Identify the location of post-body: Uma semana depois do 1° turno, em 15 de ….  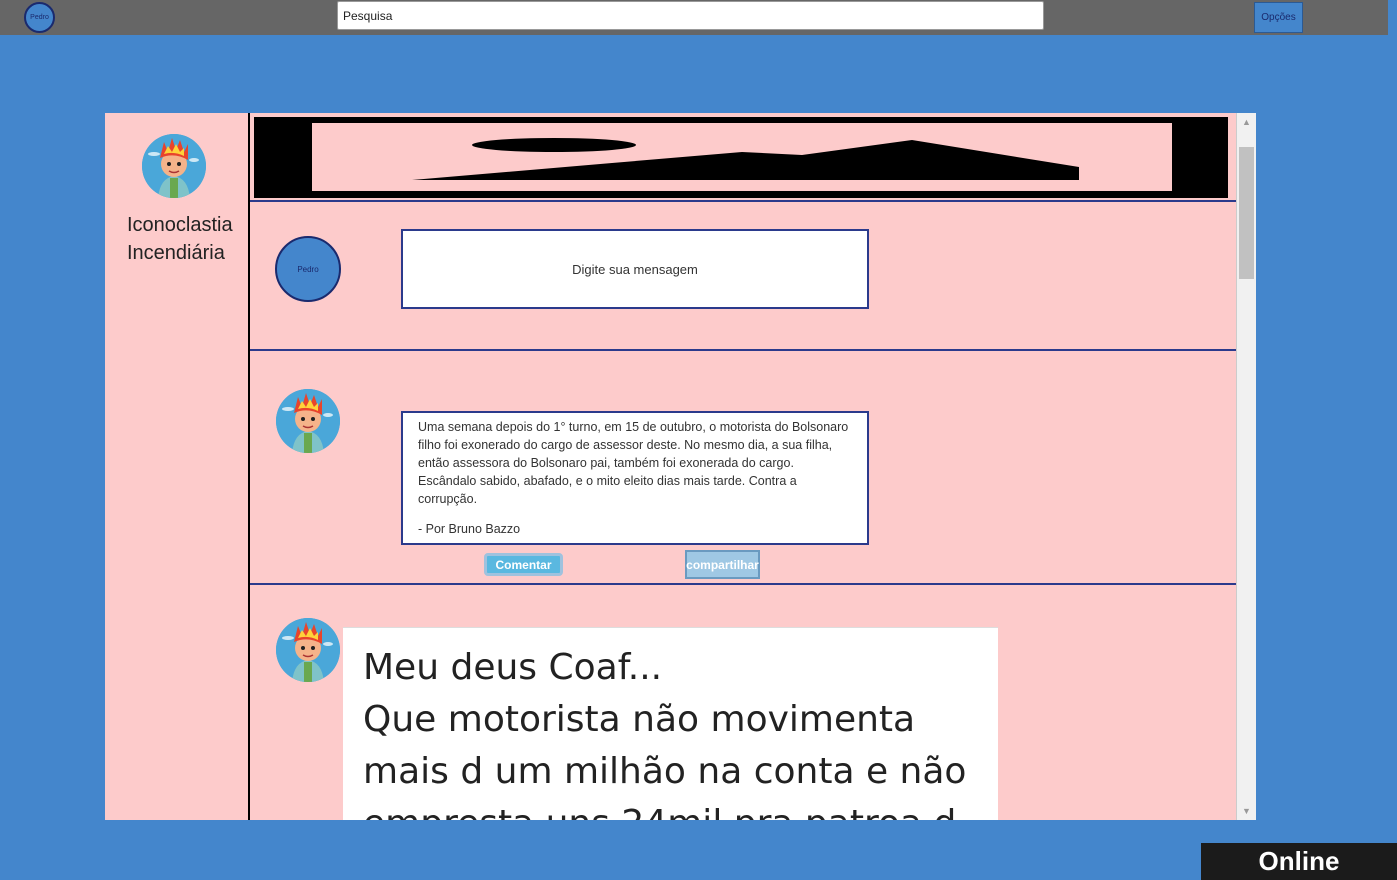
(633, 463).